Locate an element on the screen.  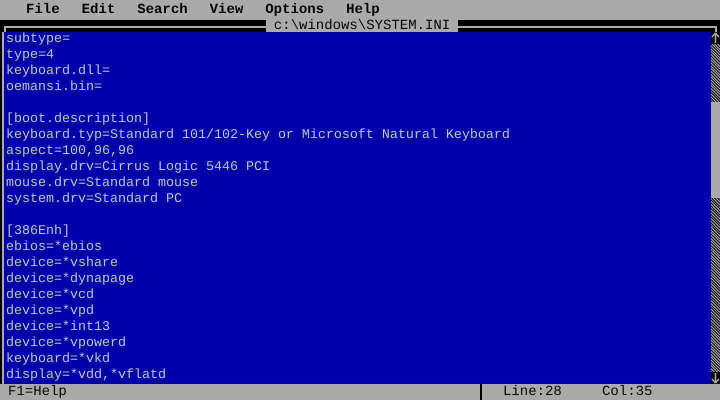
text-line: device=*vshare is located at coordinates (62, 264).